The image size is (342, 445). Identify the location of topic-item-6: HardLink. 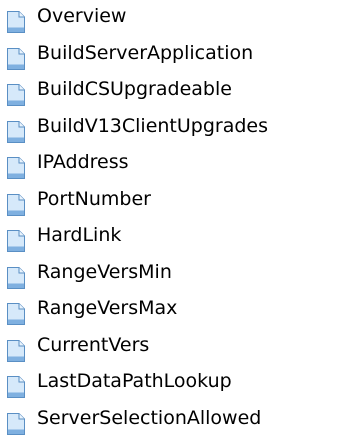
(171, 237).